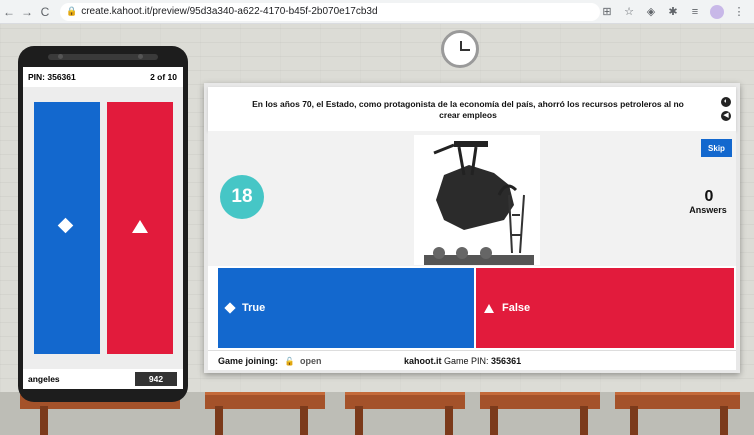 Image resolution: width=754 pixels, height=435 pixels. I want to click on oil-pump-map-image, so click(477, 200).